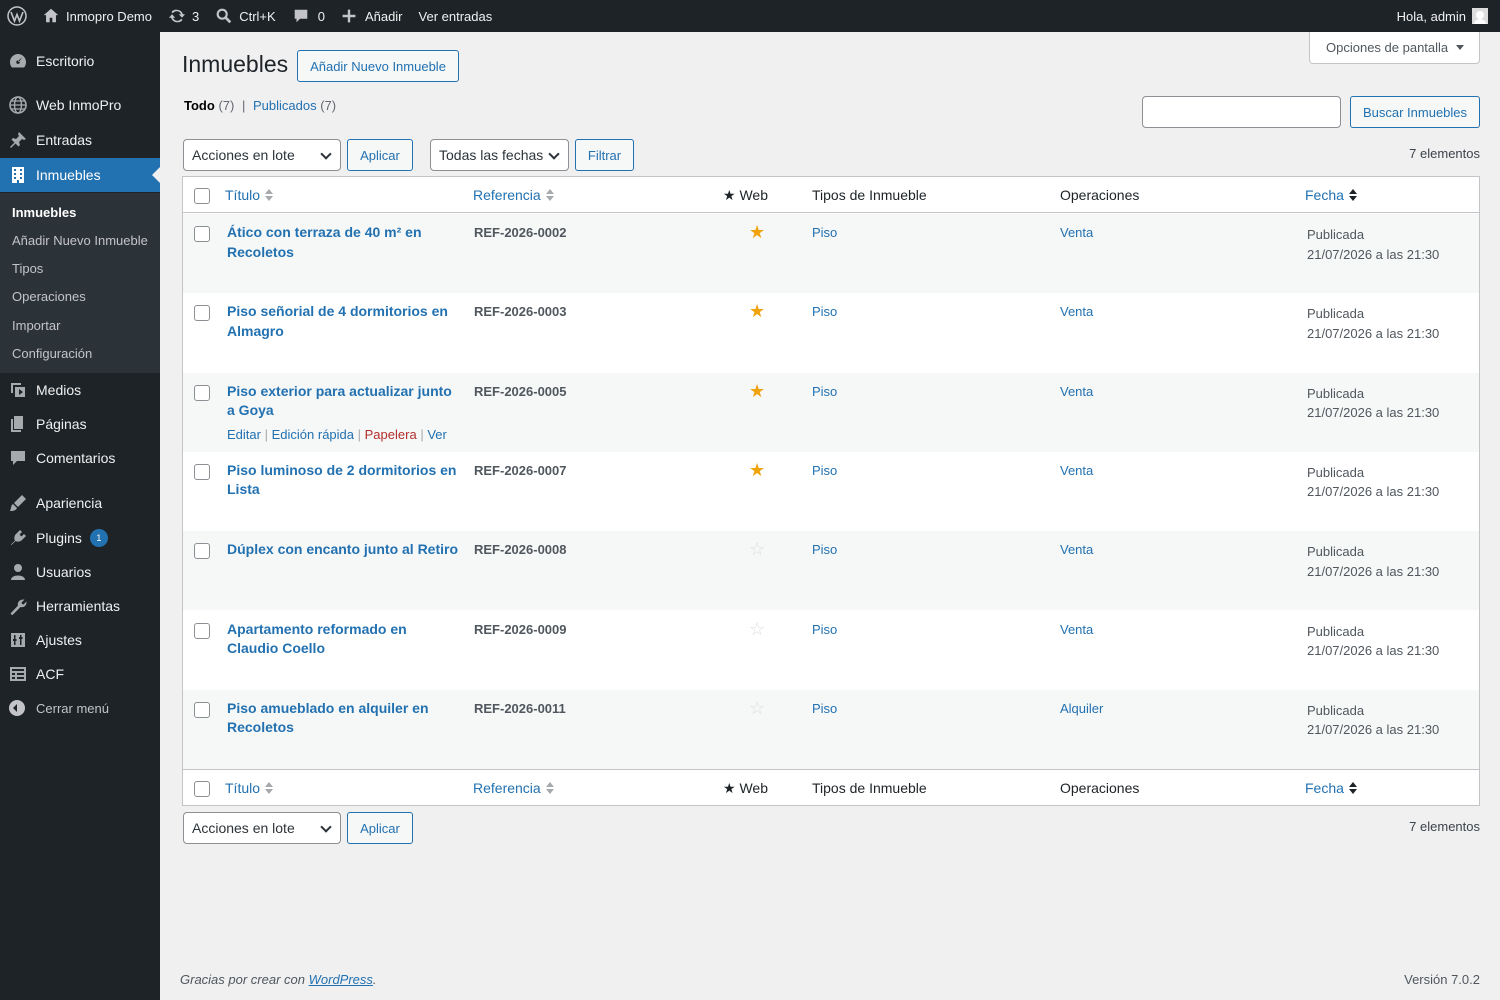  I want to click on menu-item-plugins: Plugins 1, so click(80, 538).